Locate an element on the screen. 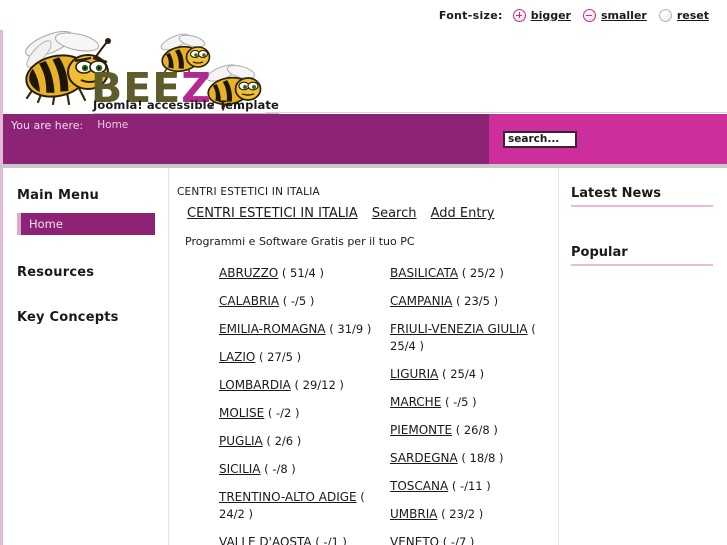 The height and width of the screenshot is (545, 727). region-row: SARDEGNA ( 18/8 ) is located at coordinates (474, 457).